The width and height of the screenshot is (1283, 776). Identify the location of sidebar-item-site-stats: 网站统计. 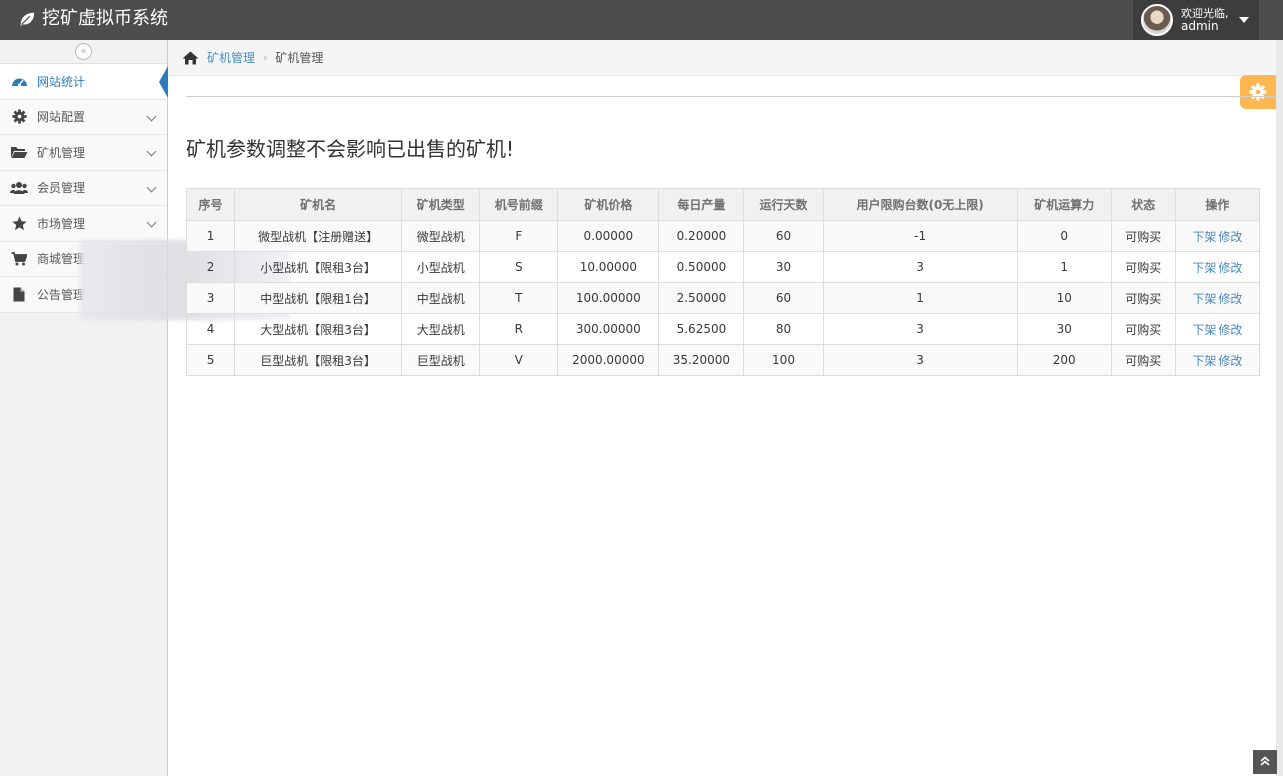
(84, 82).